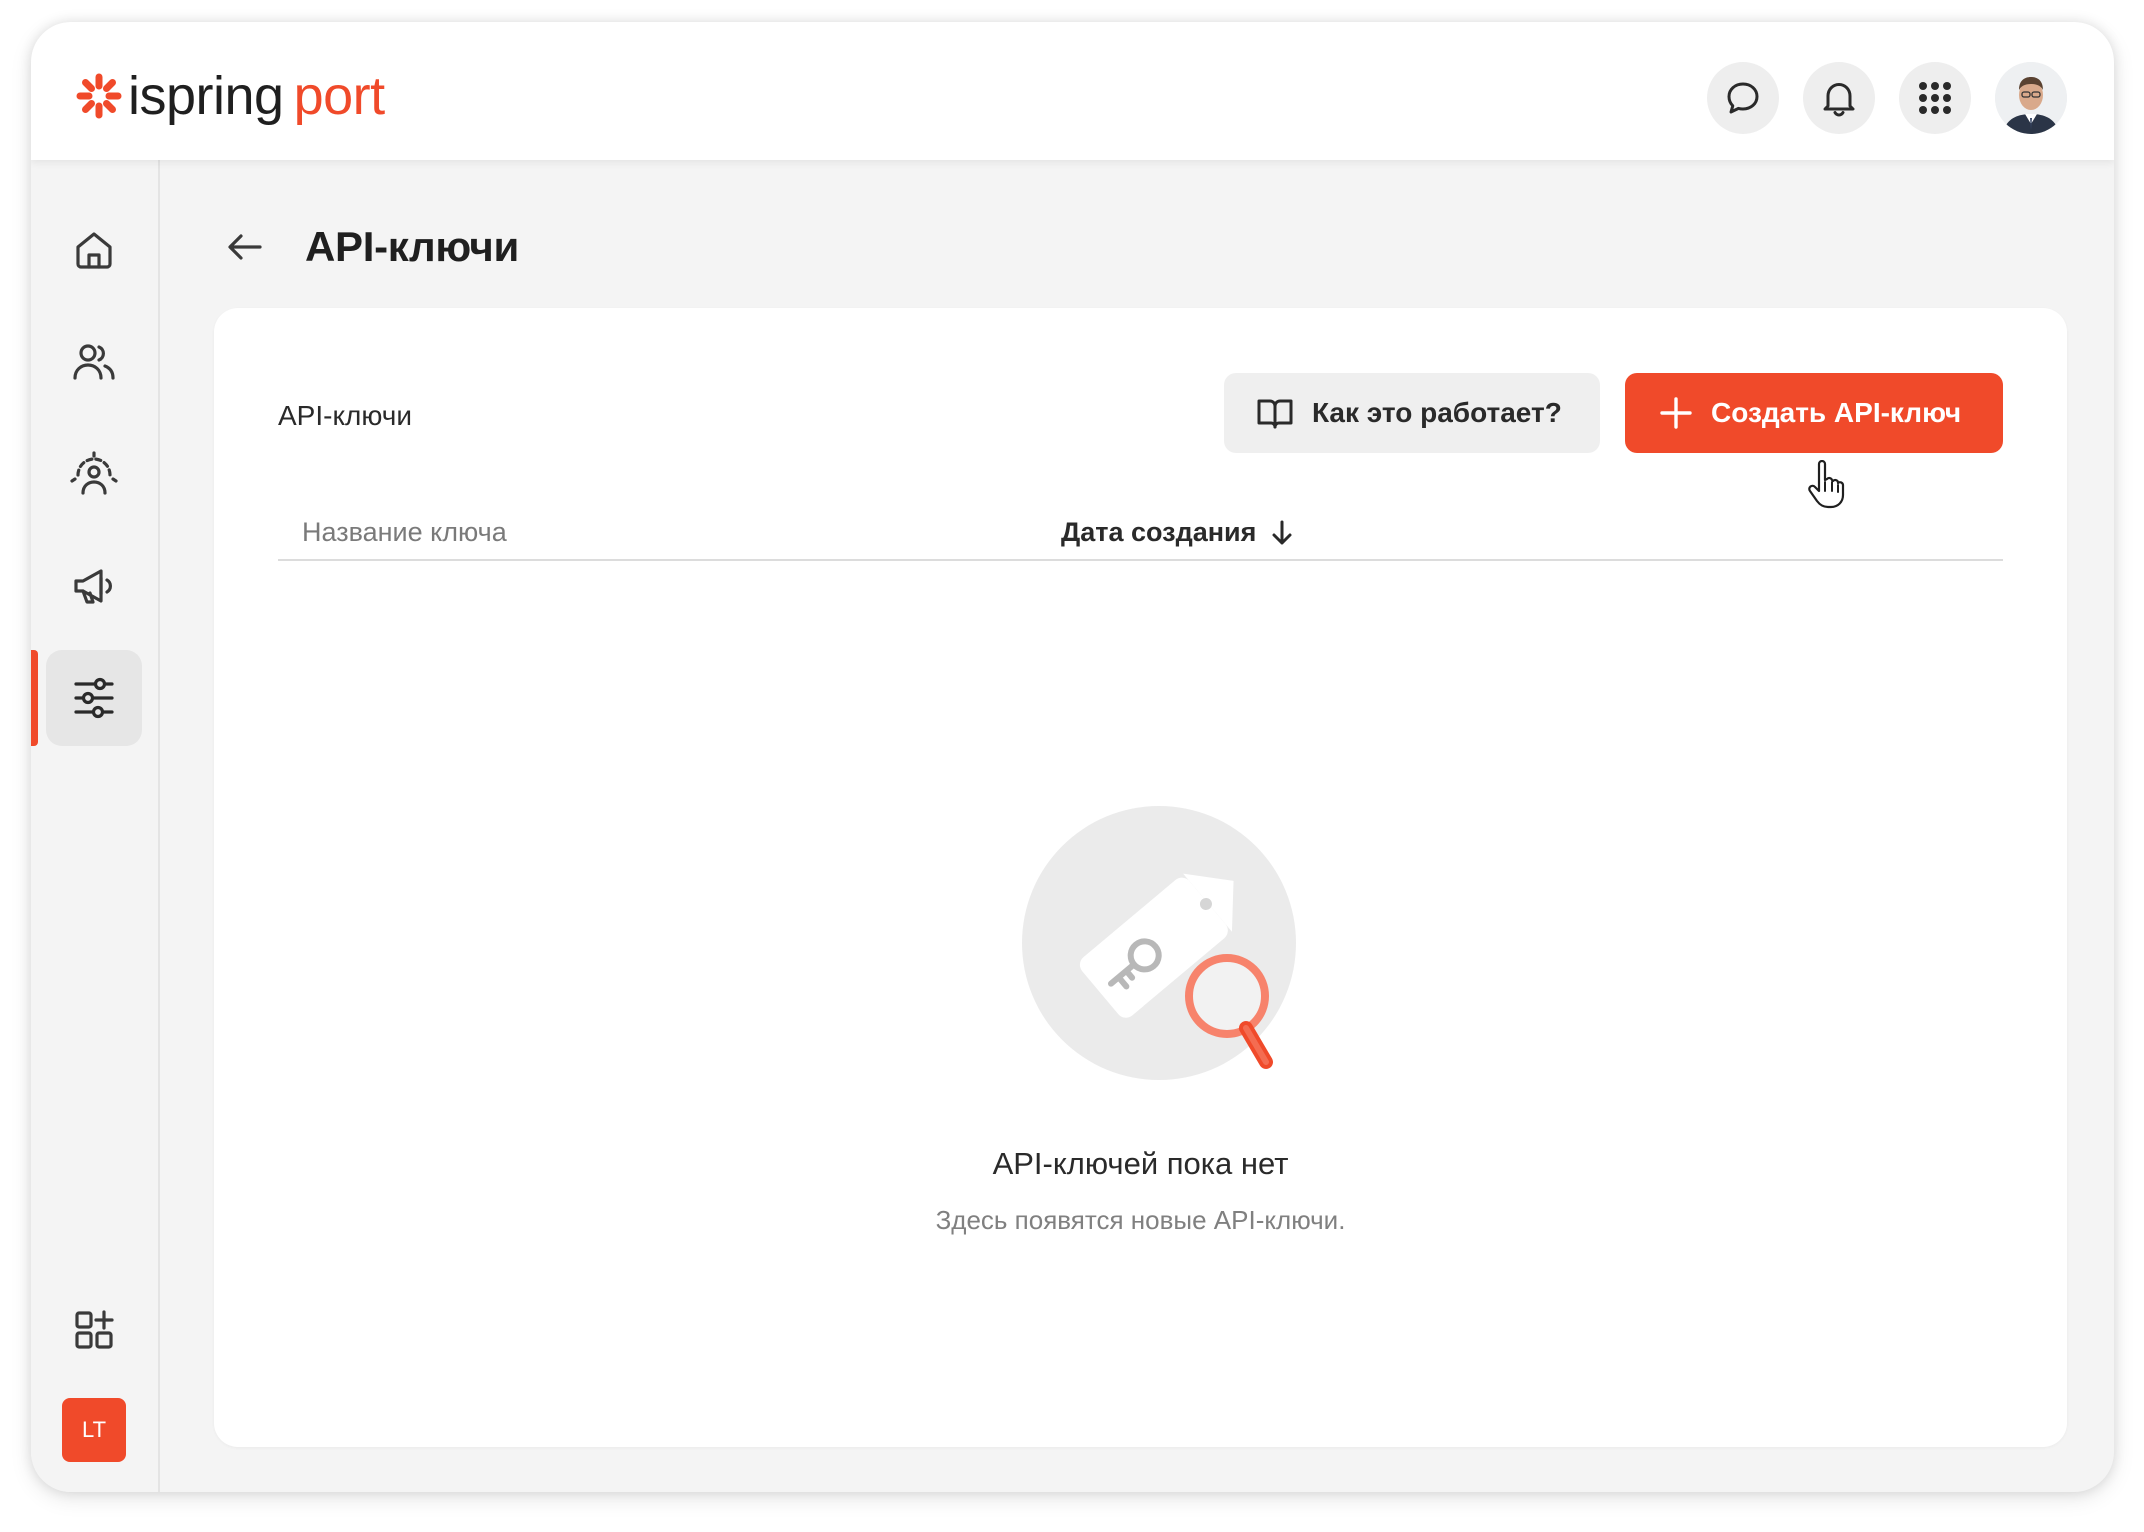 The height and width of the screenshot is (1532, 2144). I want to click on brand-name: ispring, so click(206, 96).